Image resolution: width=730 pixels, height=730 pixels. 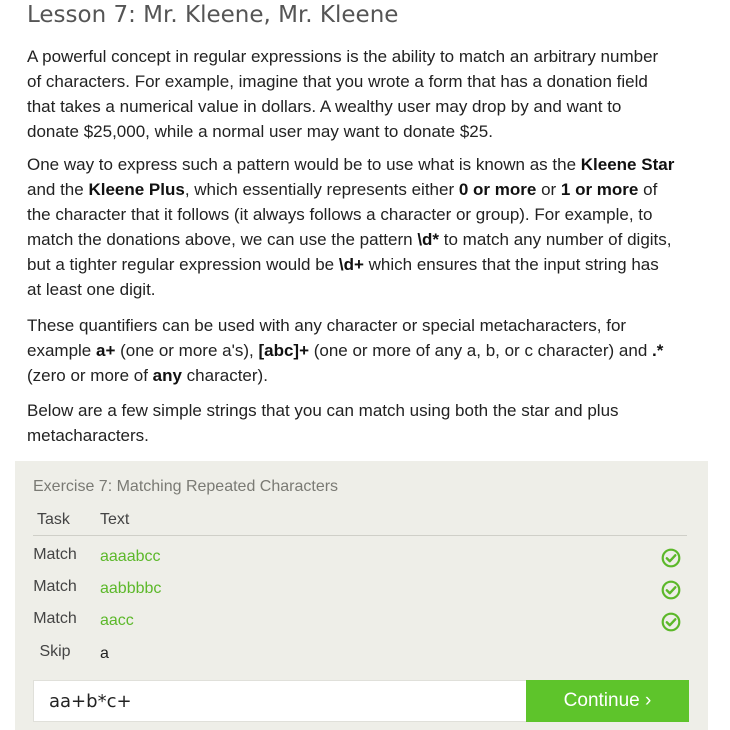 What do you see at coordinates (321, 189) in the screenshot?
I see `text-run: , which essentially represents either` at bounding box center [321, 189].